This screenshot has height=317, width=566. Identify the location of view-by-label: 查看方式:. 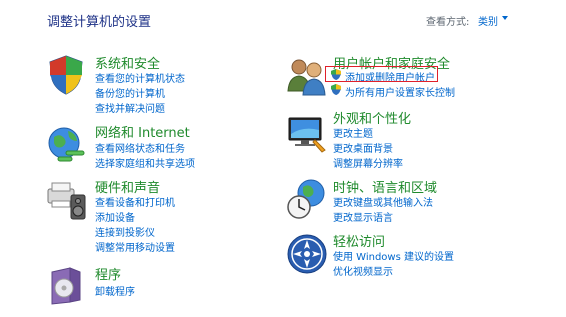
(448, 22).